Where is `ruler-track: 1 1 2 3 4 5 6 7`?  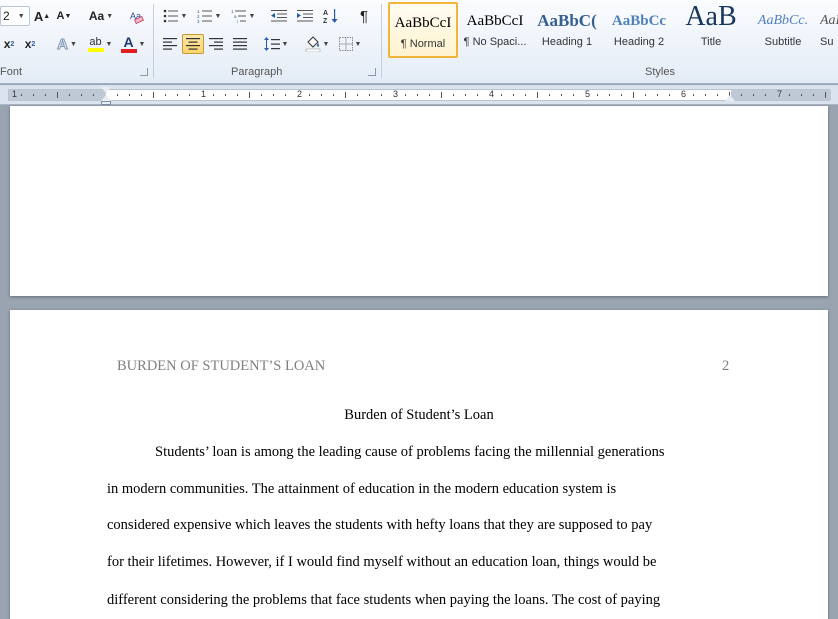
ruler-track: 1 1 2 3 4 5 6 7 is located at coordinates (419, 95).